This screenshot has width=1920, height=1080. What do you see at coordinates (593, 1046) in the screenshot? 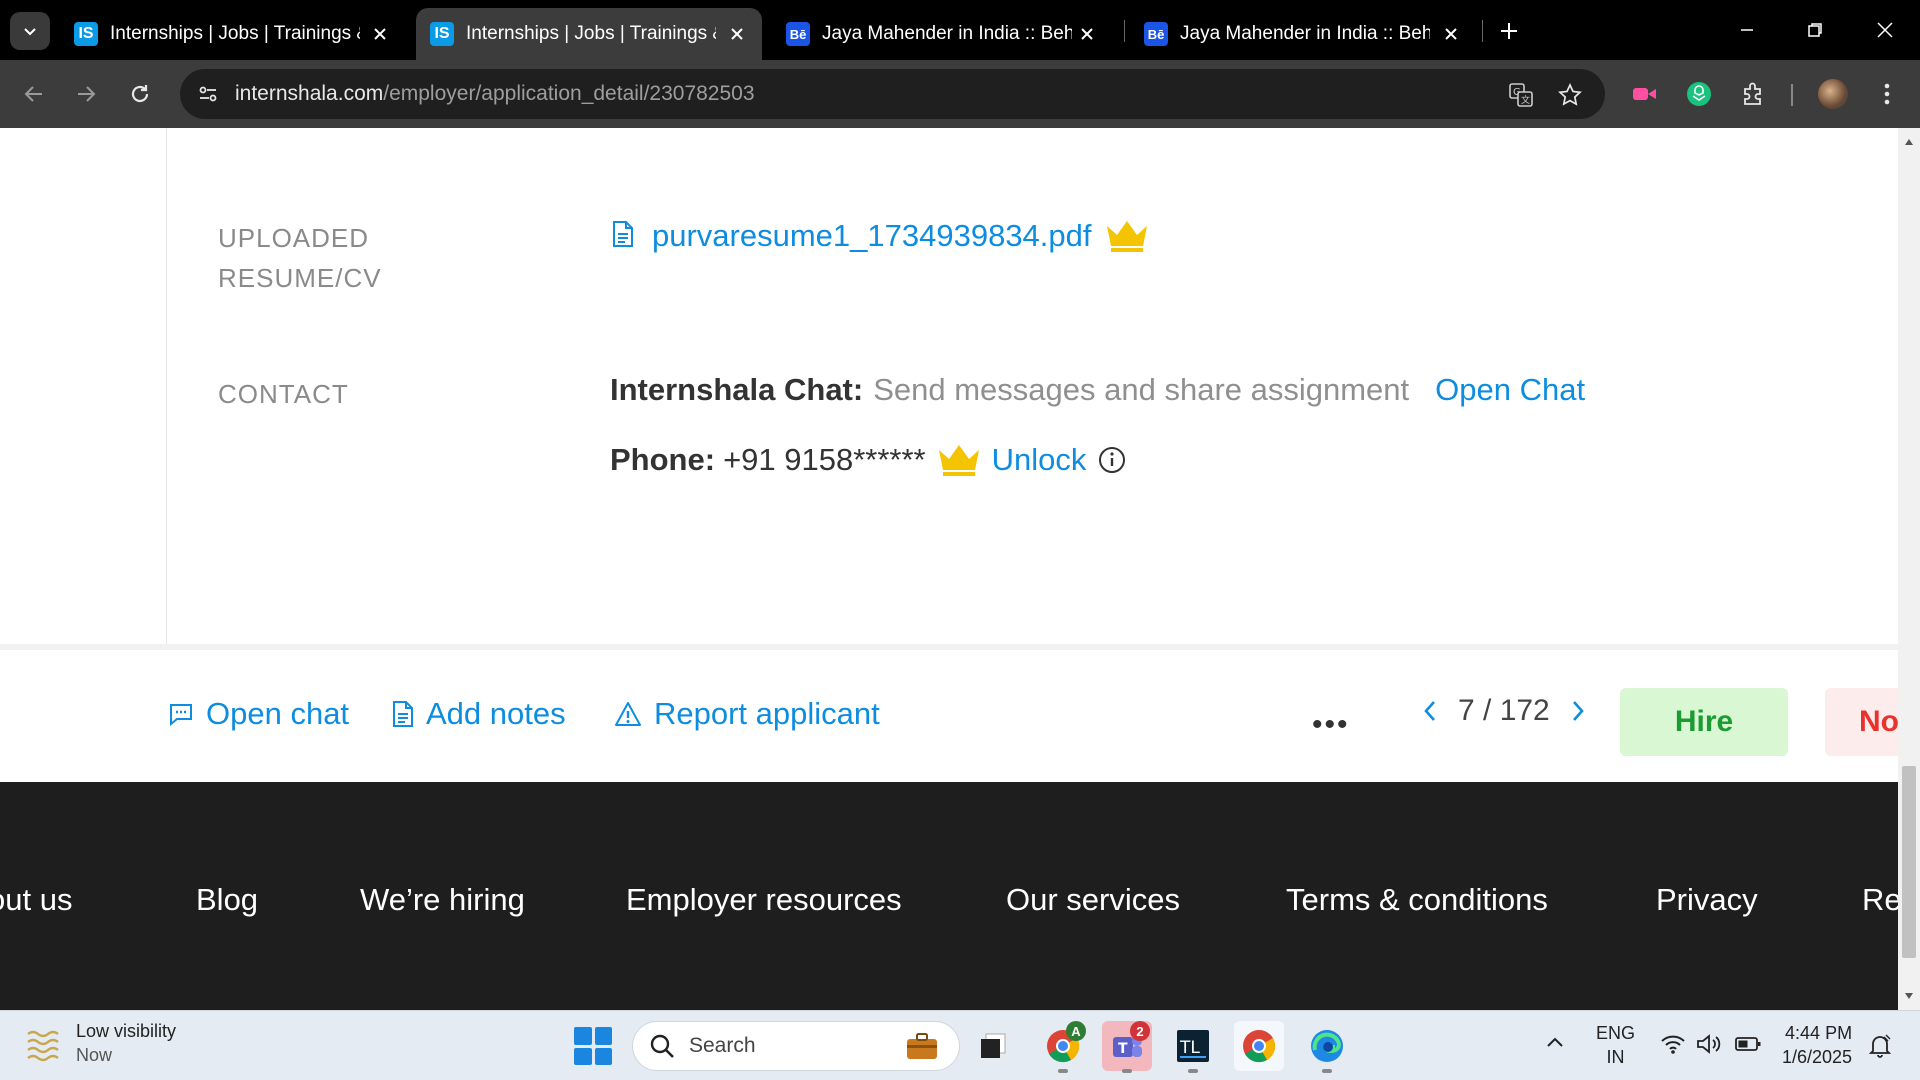
I see `start-button` at bounding box center [593, 1046].